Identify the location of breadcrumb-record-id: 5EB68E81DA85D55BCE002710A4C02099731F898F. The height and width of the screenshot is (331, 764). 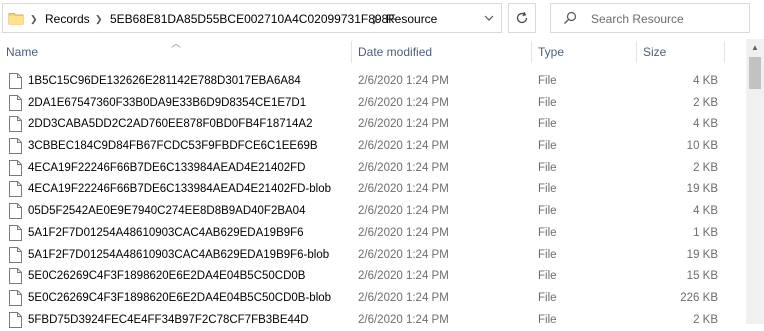
(253, 19).